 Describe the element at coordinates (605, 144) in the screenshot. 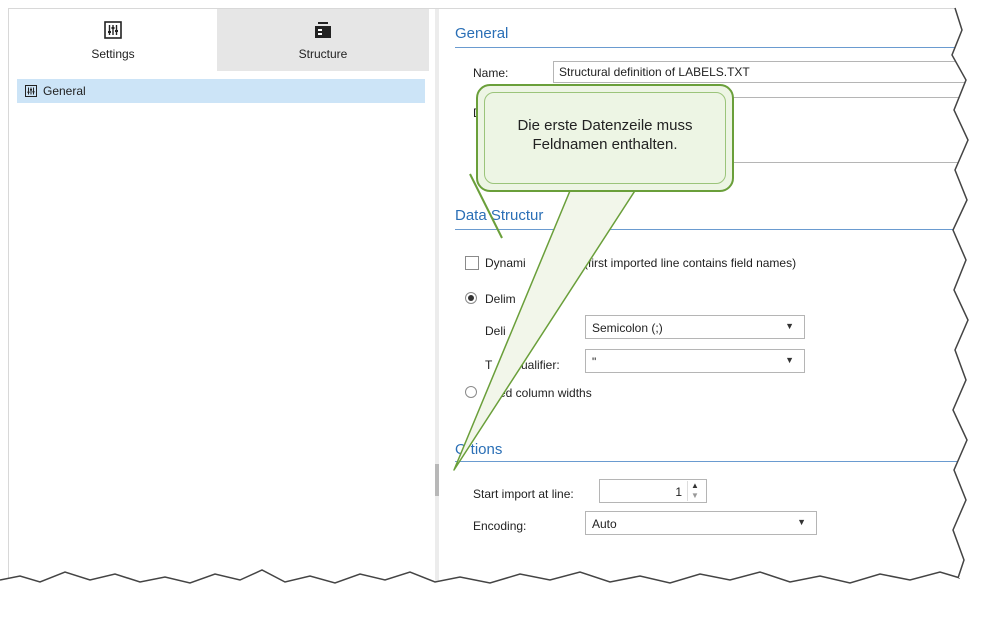

I see `callout-line-2: Feldnamen enthalten.` at that location.